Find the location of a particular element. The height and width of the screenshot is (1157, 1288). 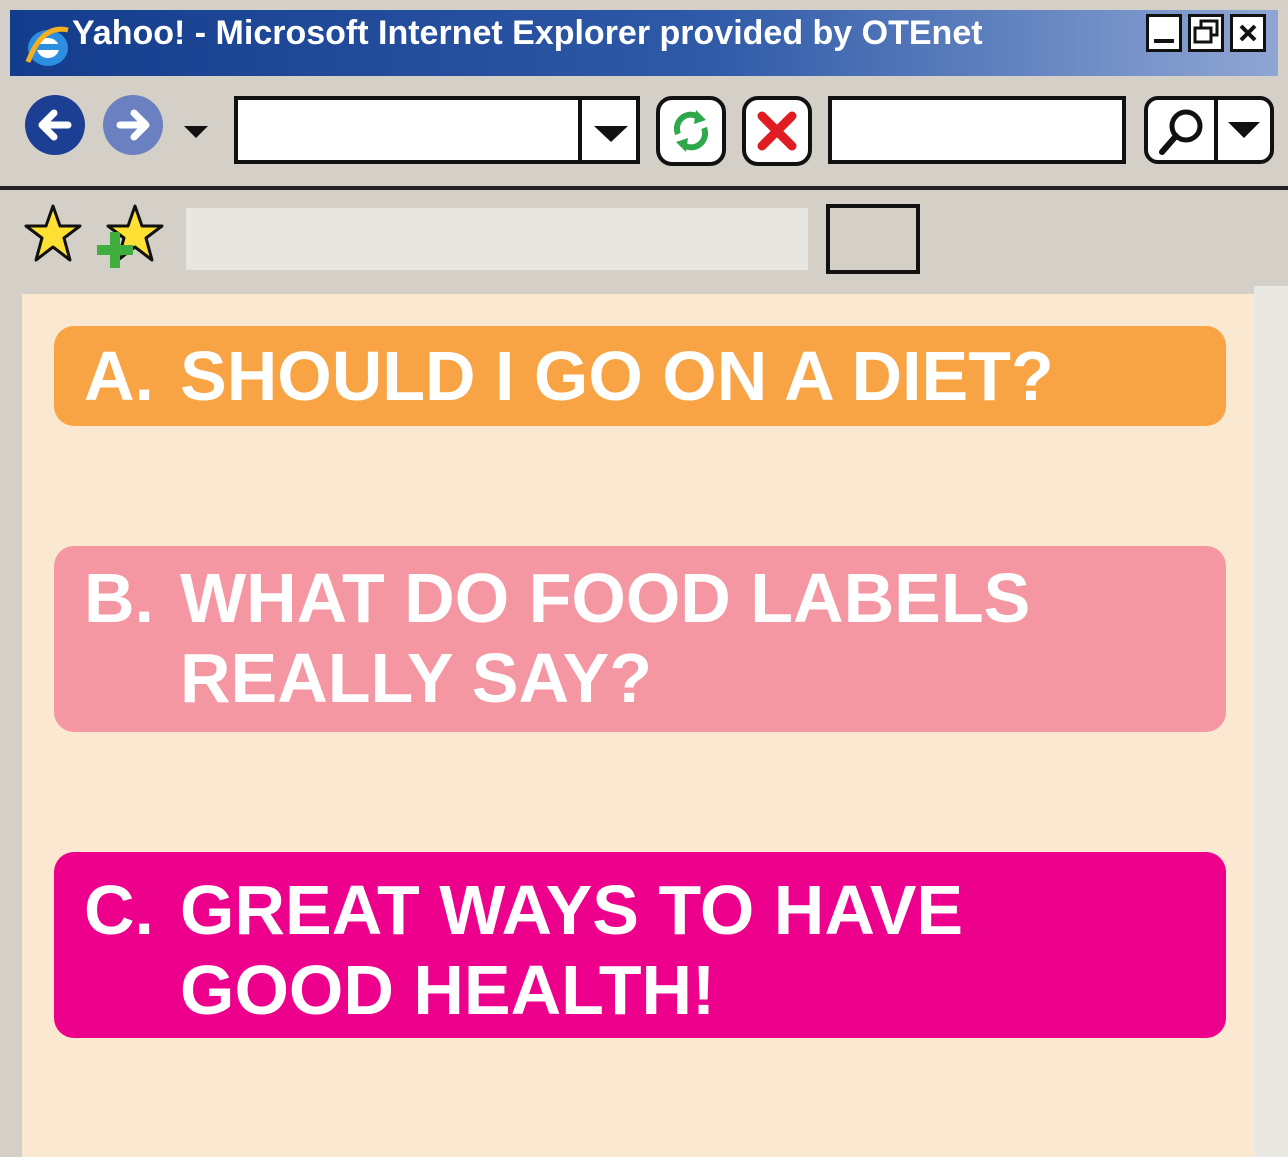

card-title: SHOULD I GO ON A DIET? is located at coordinates (617, 376).